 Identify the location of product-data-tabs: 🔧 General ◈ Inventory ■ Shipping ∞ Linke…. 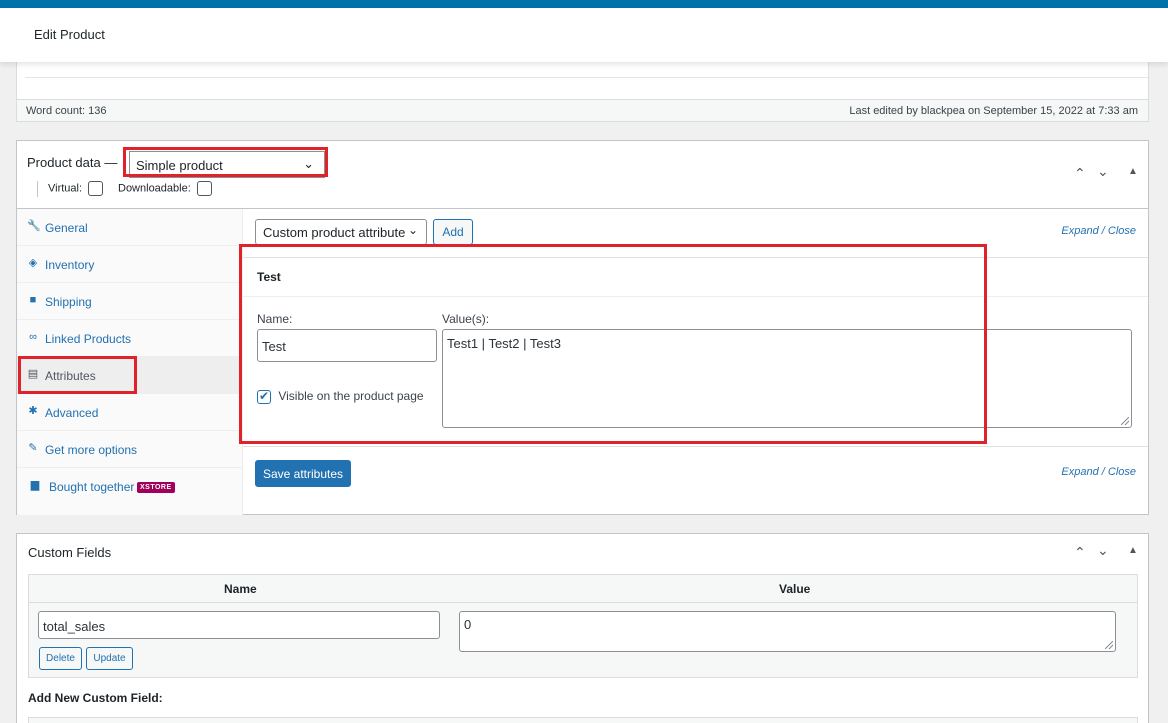
(130, 362).